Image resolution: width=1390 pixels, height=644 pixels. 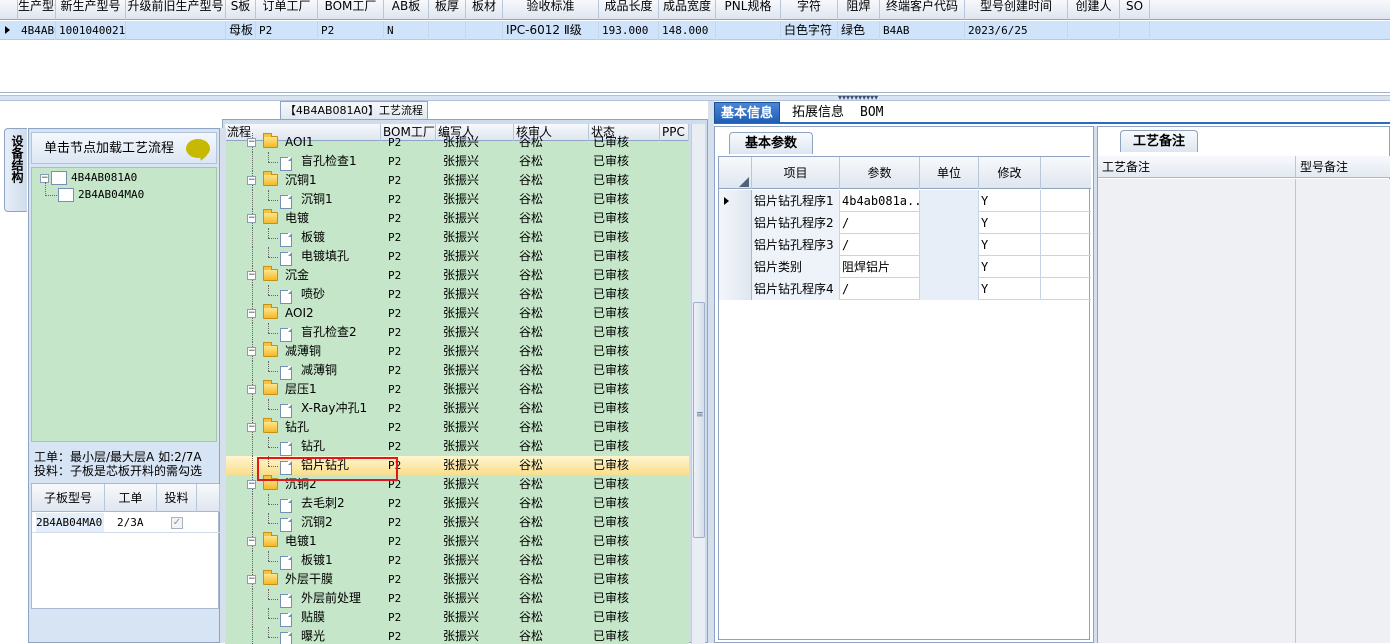 What do you see at coordinates (796, 173) in the screenshot?
I see `col-item: 项目` at bounding box center [796, 173].